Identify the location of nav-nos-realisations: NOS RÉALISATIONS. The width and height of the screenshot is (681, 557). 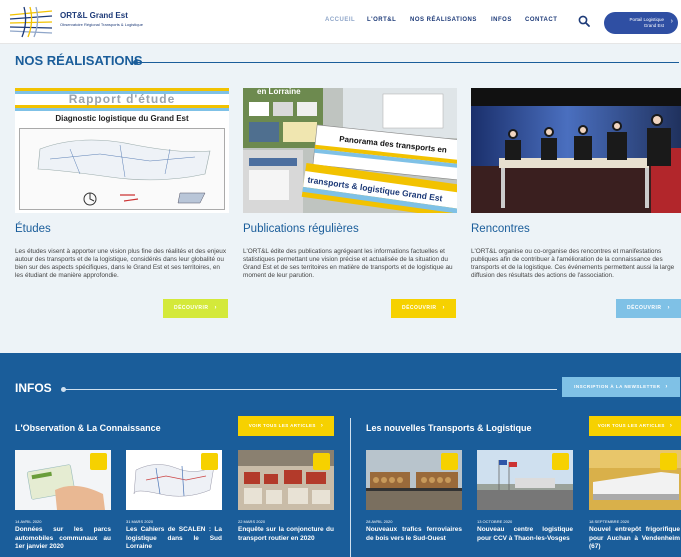
(443, 20).